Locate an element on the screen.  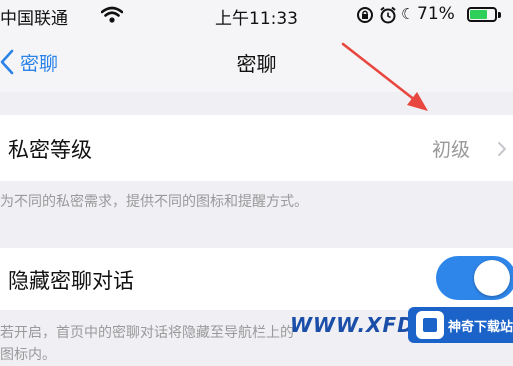
watermark-badge: 神奇下载站 is located at coordinates (460, 325).